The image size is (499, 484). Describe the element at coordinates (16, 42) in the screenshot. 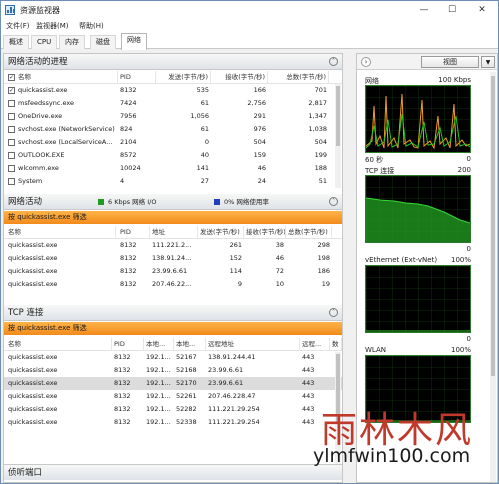

I see `tab-overview: 概述` at that location.